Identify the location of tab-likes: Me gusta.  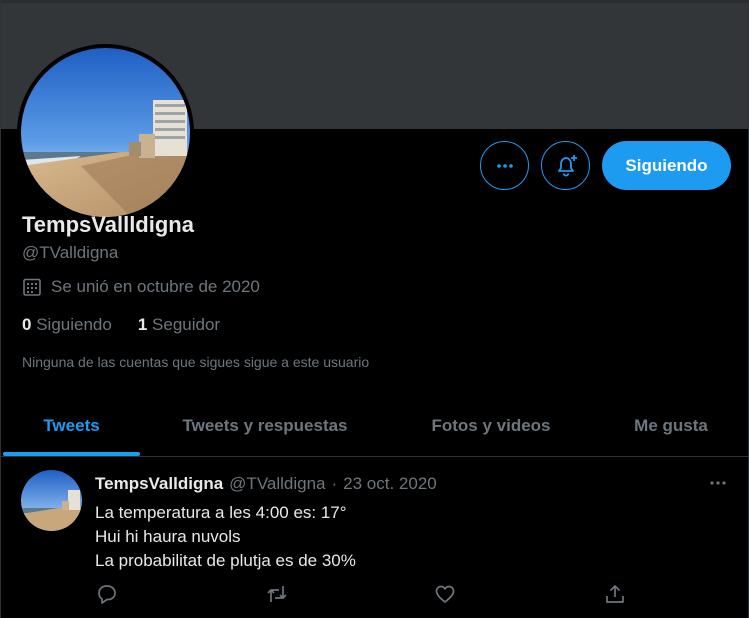
(671, 425).